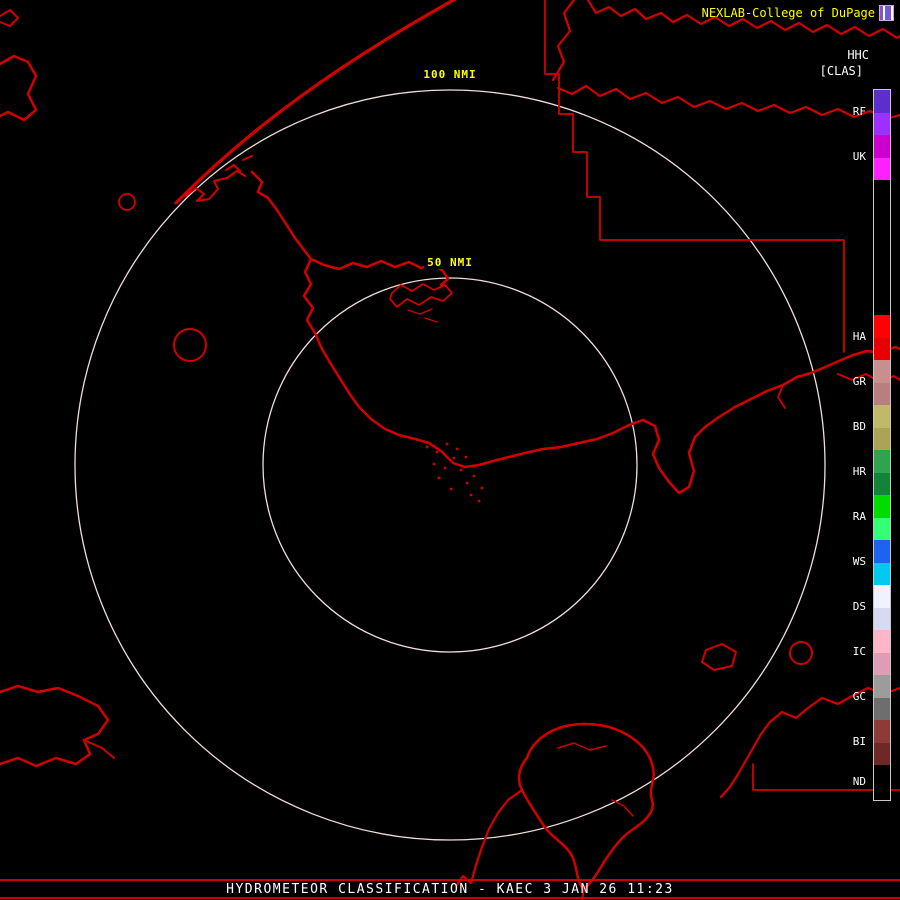 The image size is (900, 900). I want to click on legend-label-BD: BD, so click(859, 426).